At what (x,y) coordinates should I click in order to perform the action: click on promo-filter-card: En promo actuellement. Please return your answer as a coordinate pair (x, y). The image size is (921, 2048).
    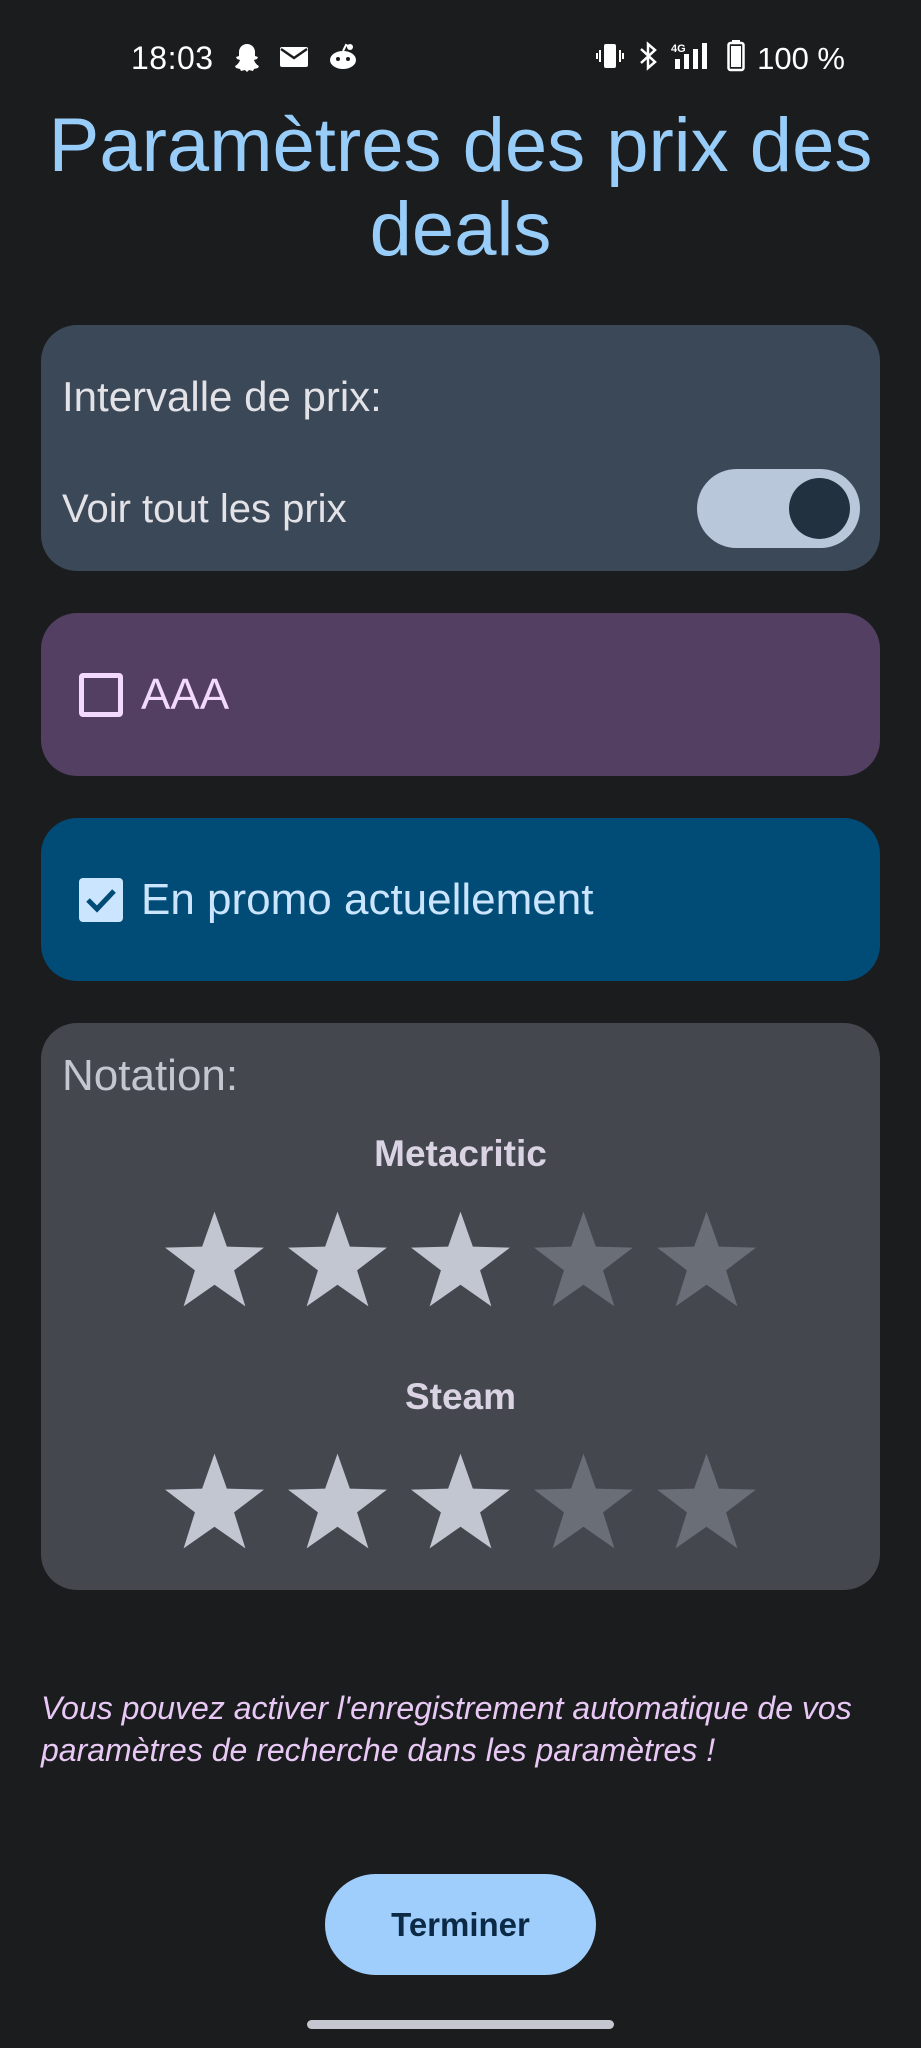
    Looking at the image, I should click on (460, 899).